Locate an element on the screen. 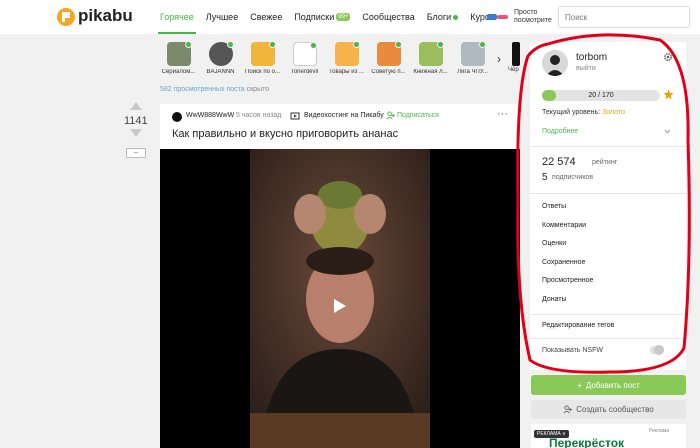 The height and width of the screenshot is (448, 700). rating-value: 22 574 is located at coordinates (559, 162).